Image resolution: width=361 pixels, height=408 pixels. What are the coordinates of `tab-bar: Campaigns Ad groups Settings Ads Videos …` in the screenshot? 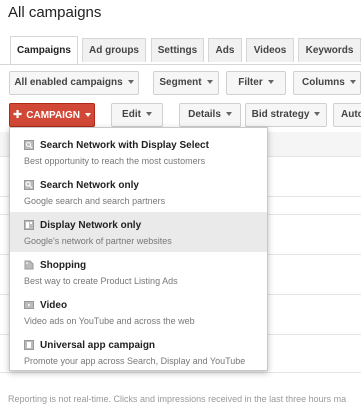 It's located at (180, 50).